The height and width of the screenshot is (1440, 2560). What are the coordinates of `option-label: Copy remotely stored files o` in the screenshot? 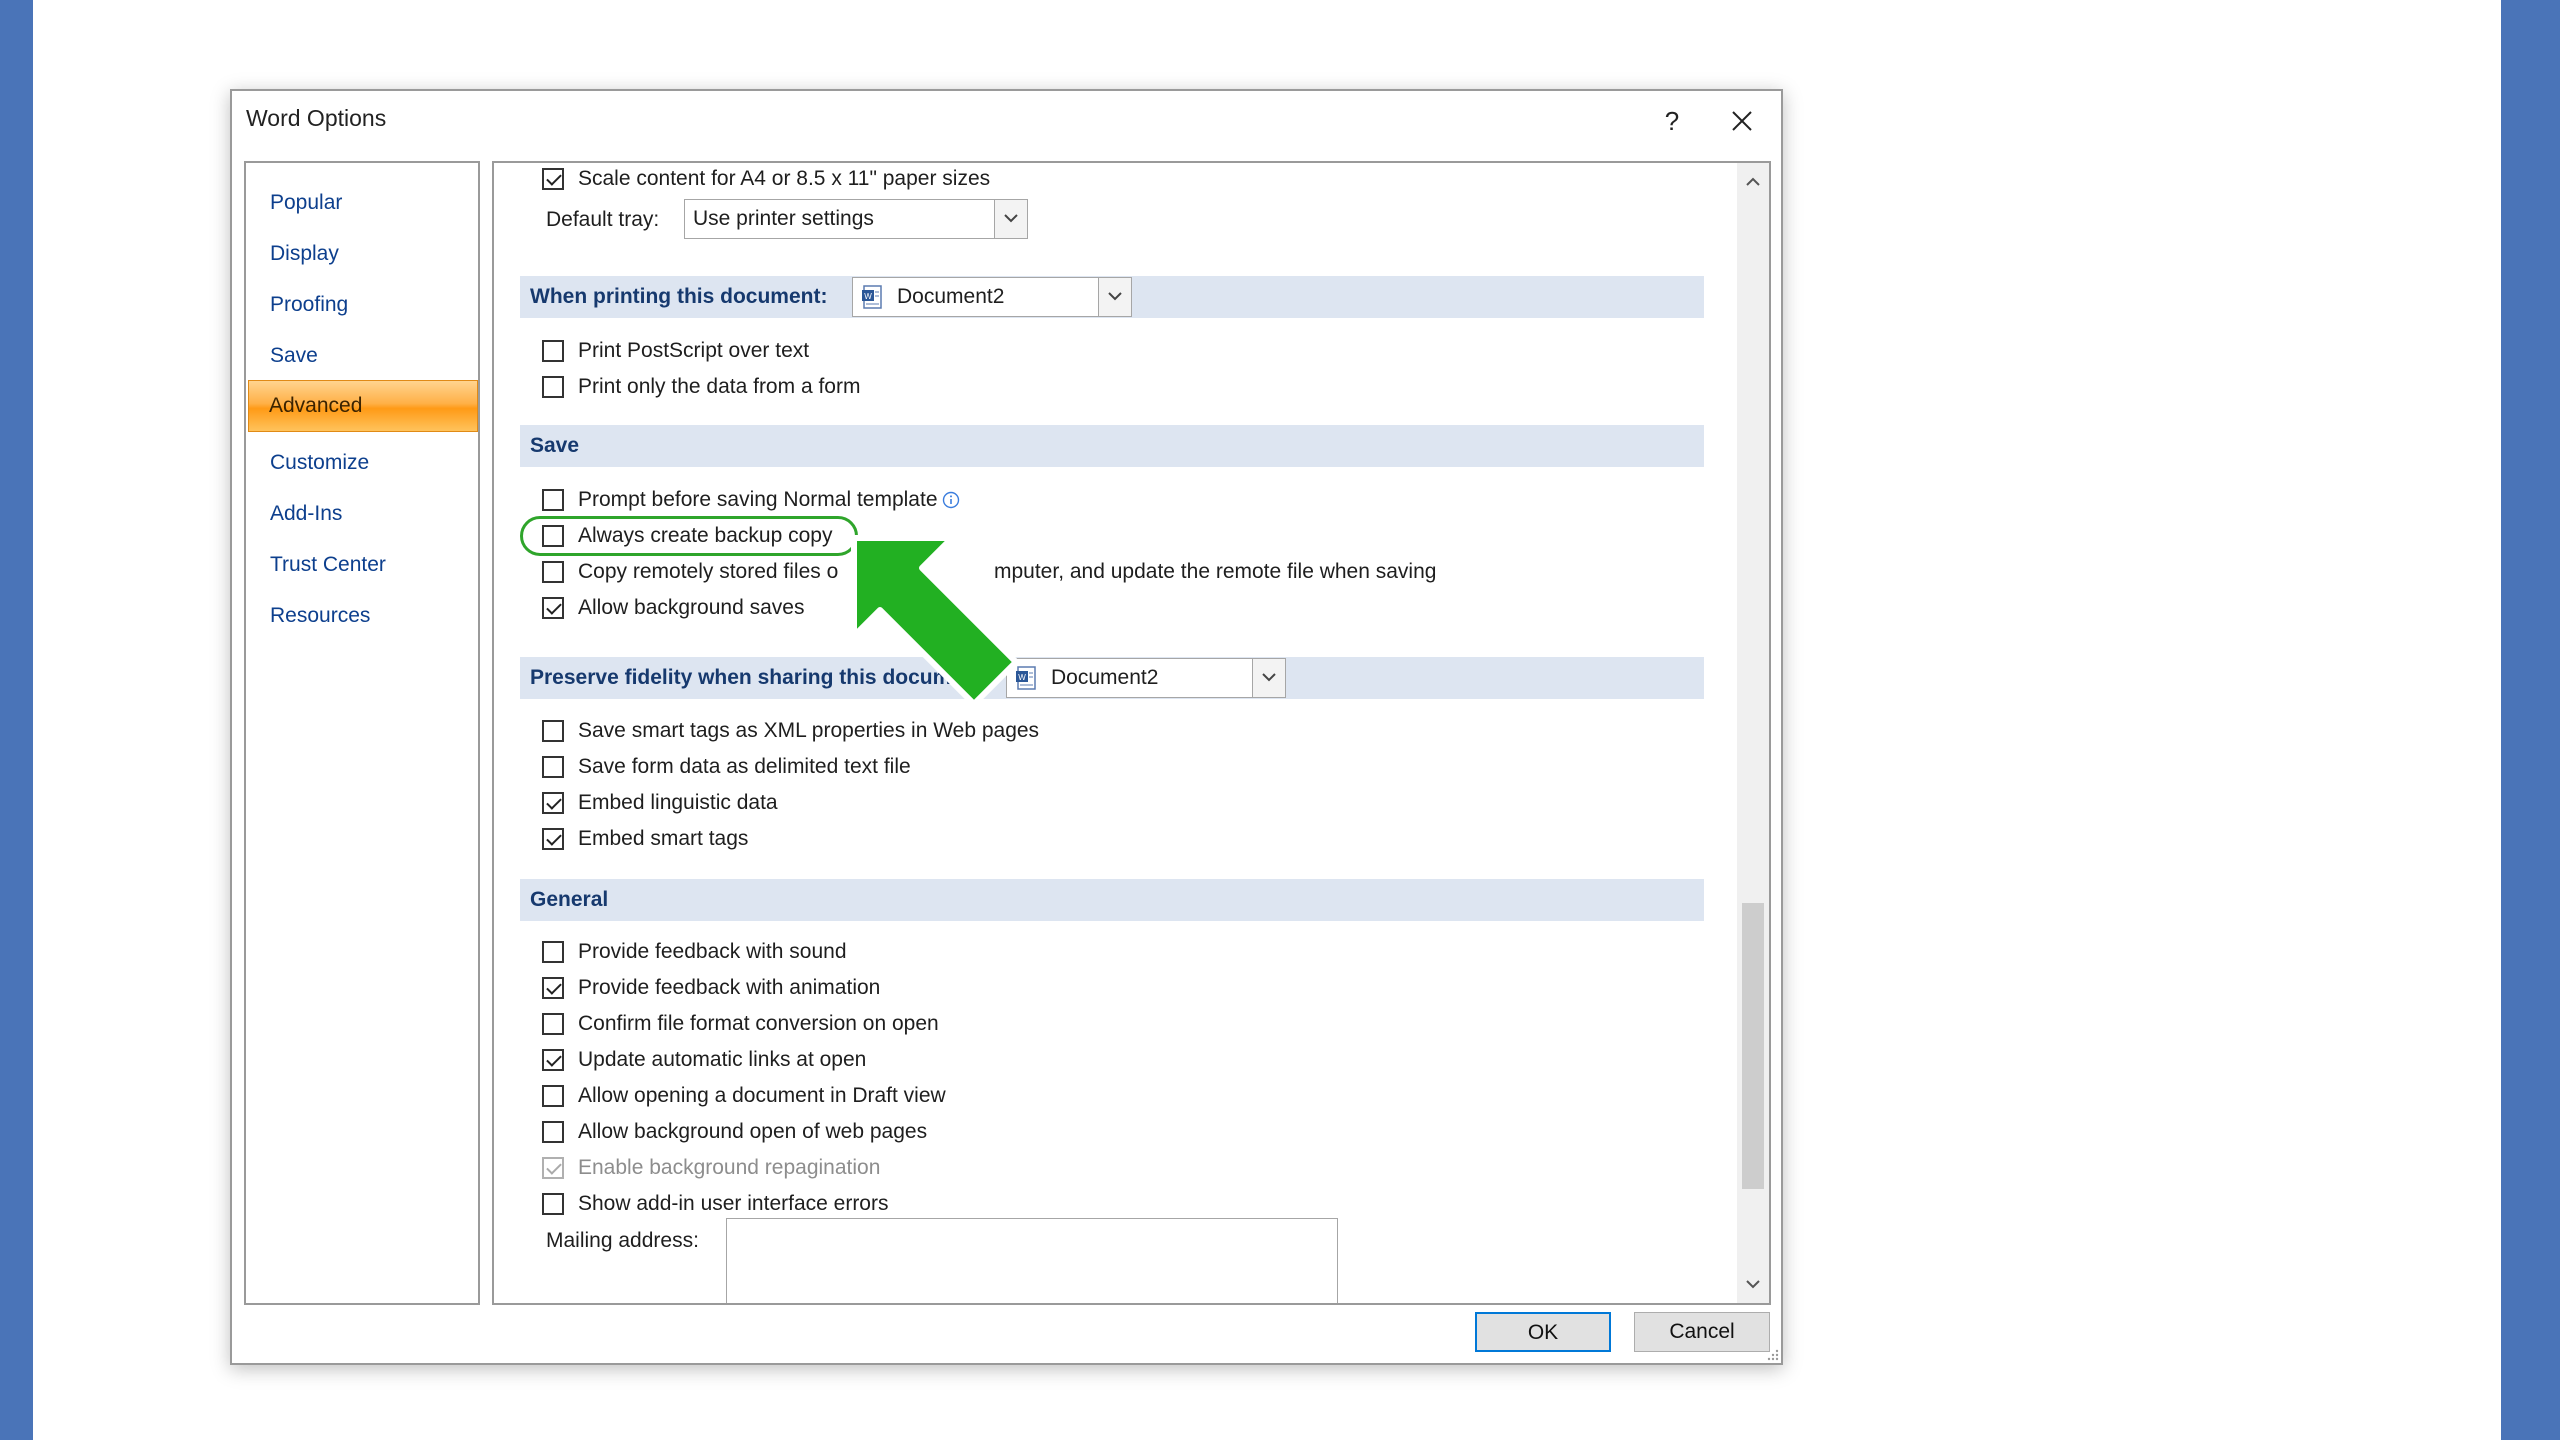 It's located at (708, 571).